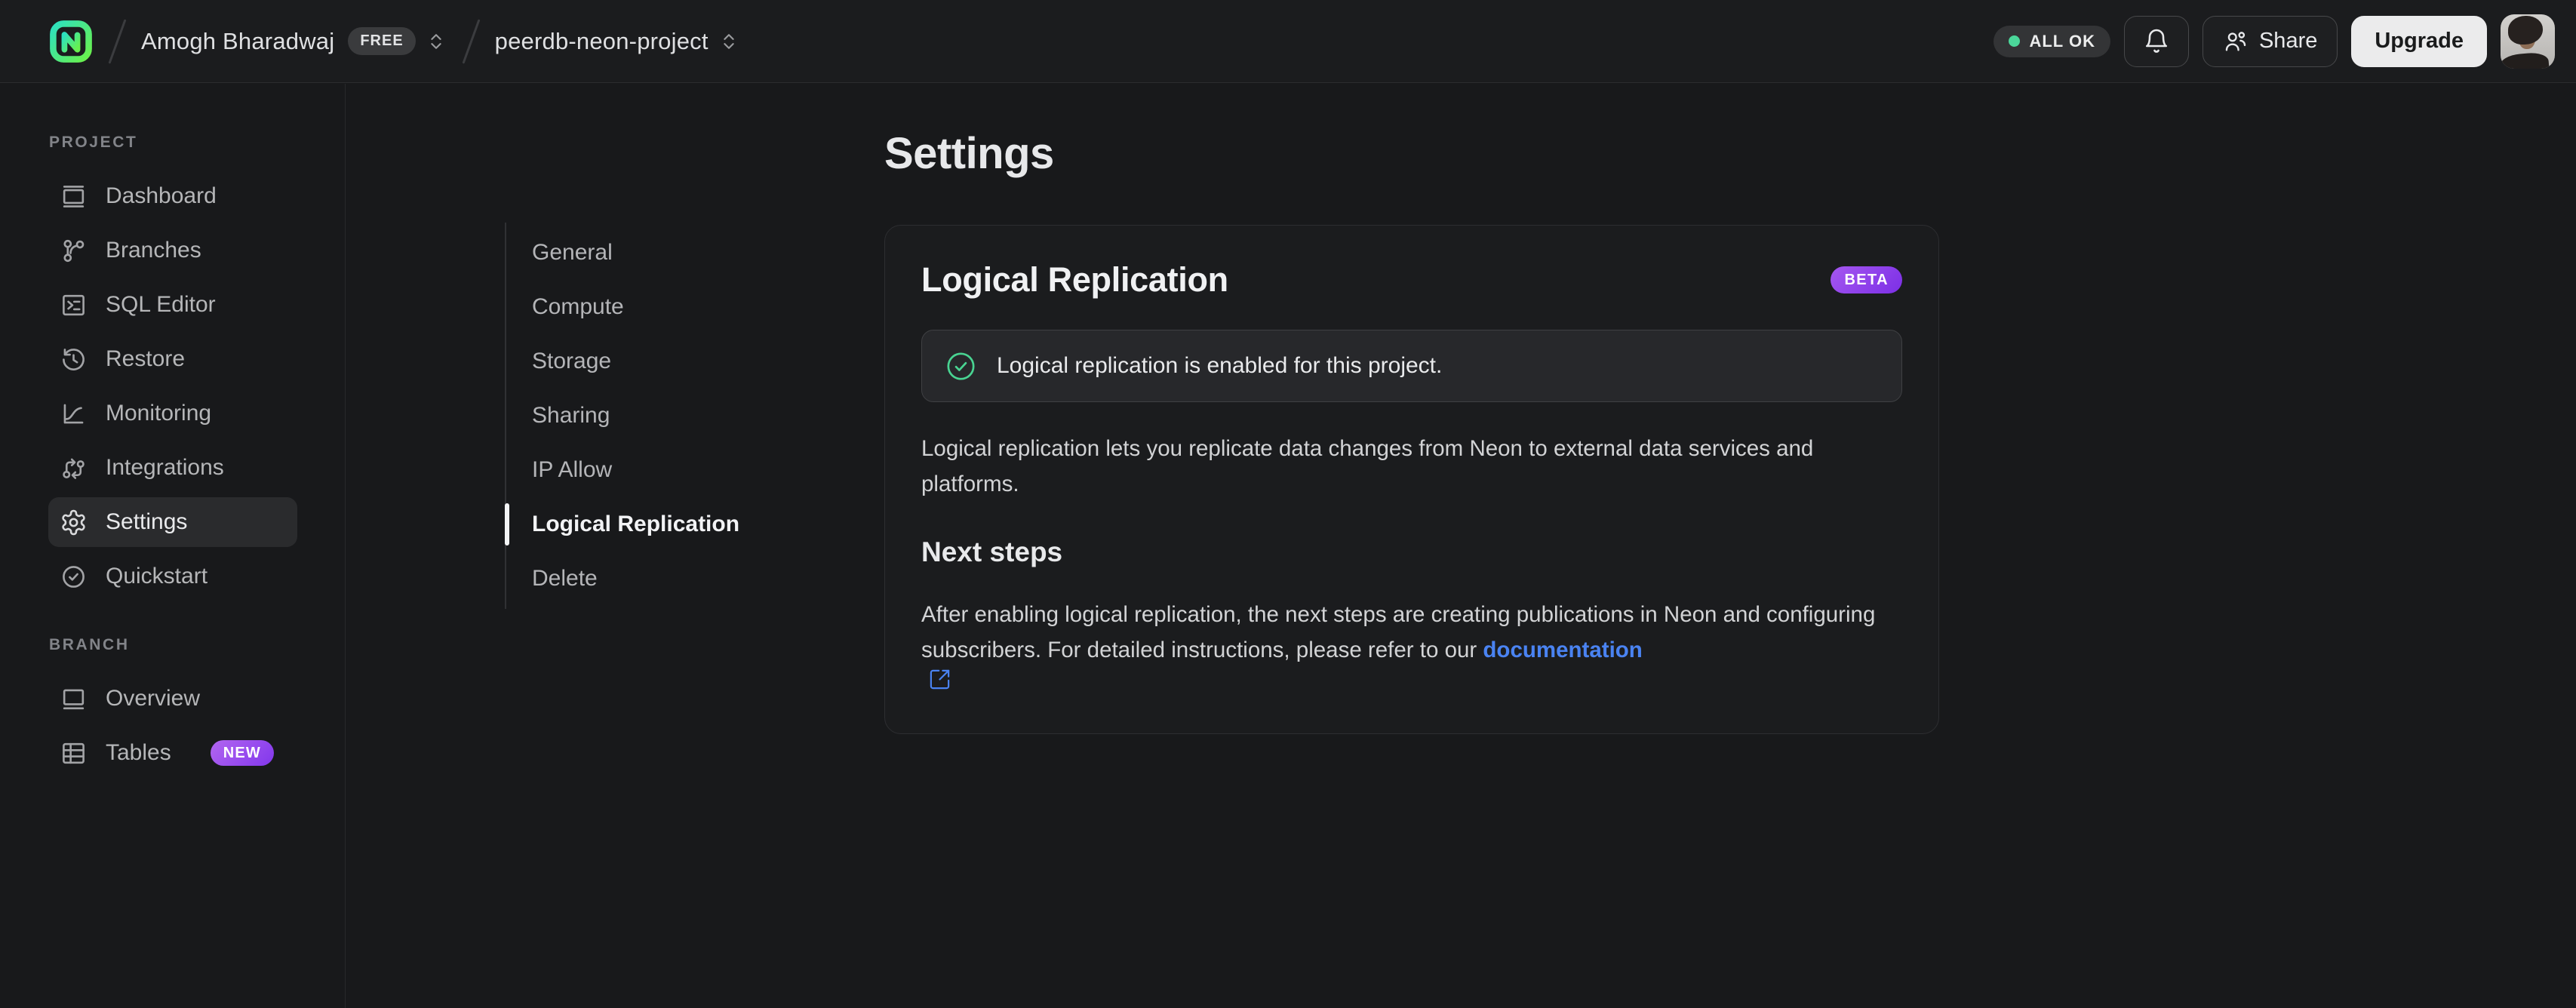 This screenshot has height=1008, width=2576. I want to click on settings-nav-label: Compute, so click(578, 306).